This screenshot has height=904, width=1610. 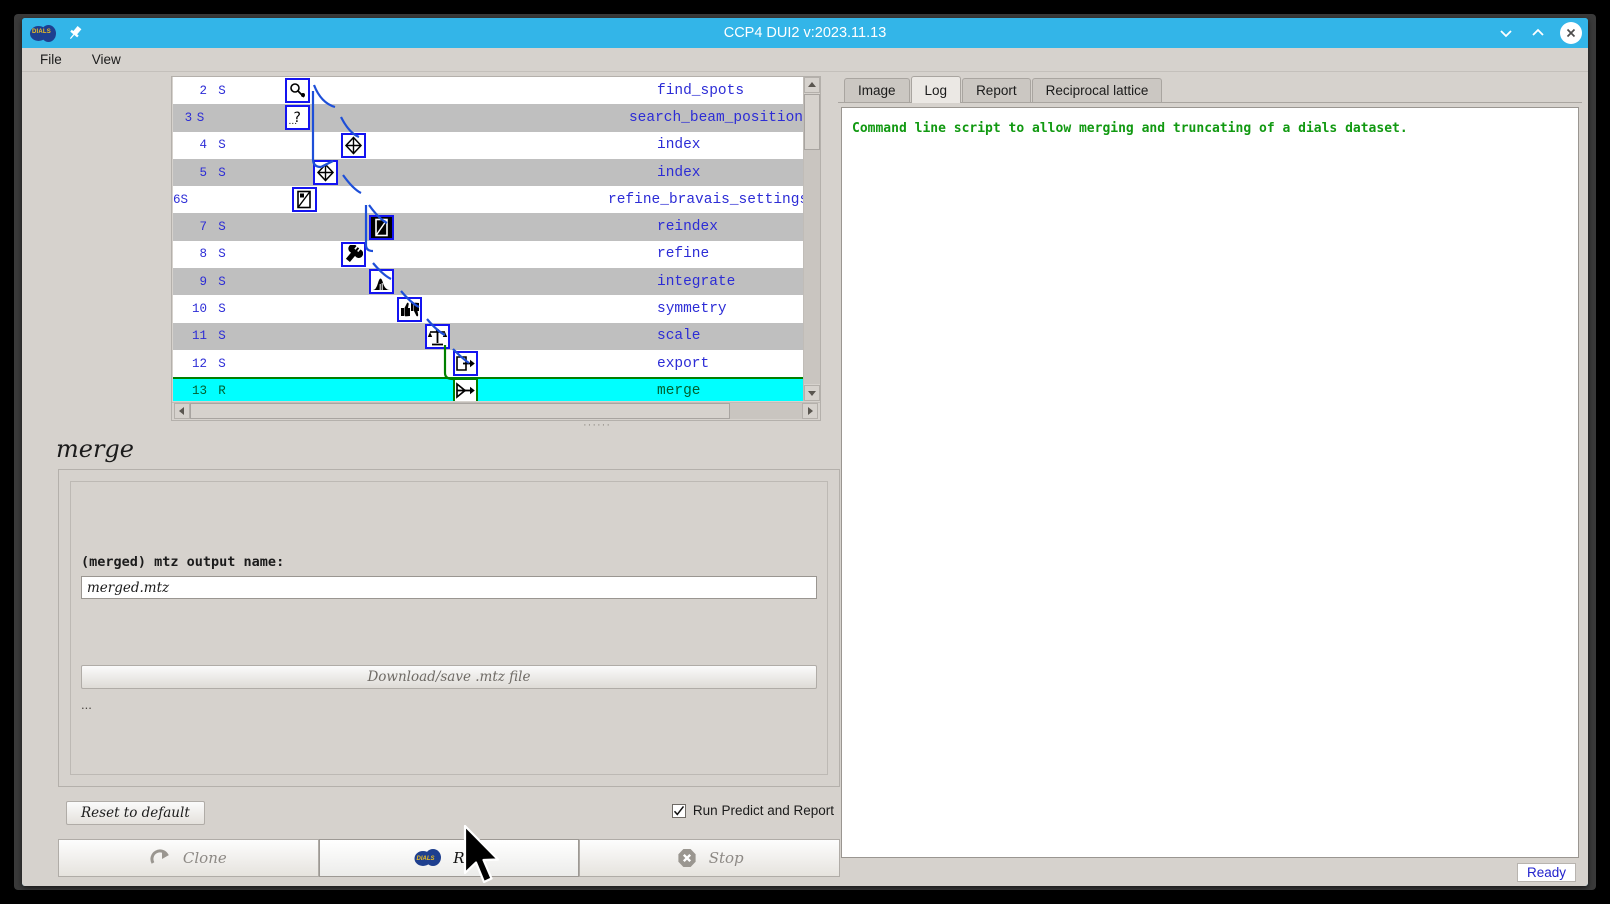 What do you see at coordinates (996, 90) in the screenshot?
I see `tab-report: Report` at bounding box center [996, 90].